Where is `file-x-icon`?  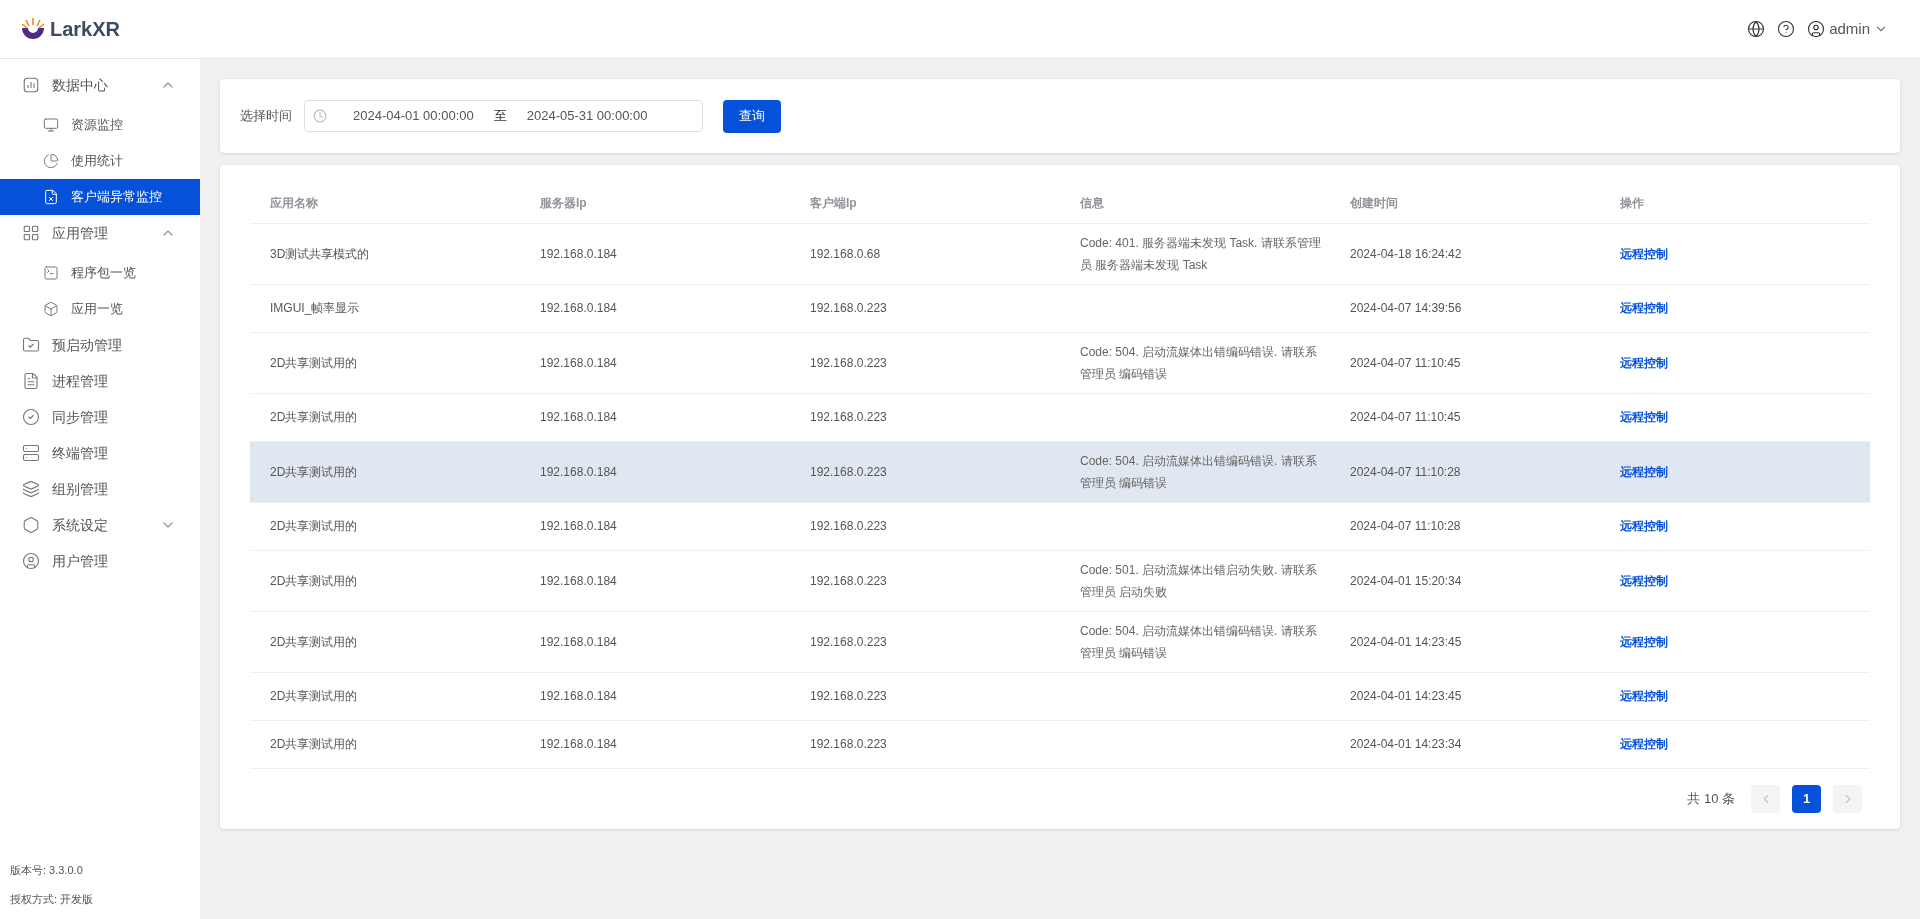
file-x-icon is located at coordinates (51, 197).